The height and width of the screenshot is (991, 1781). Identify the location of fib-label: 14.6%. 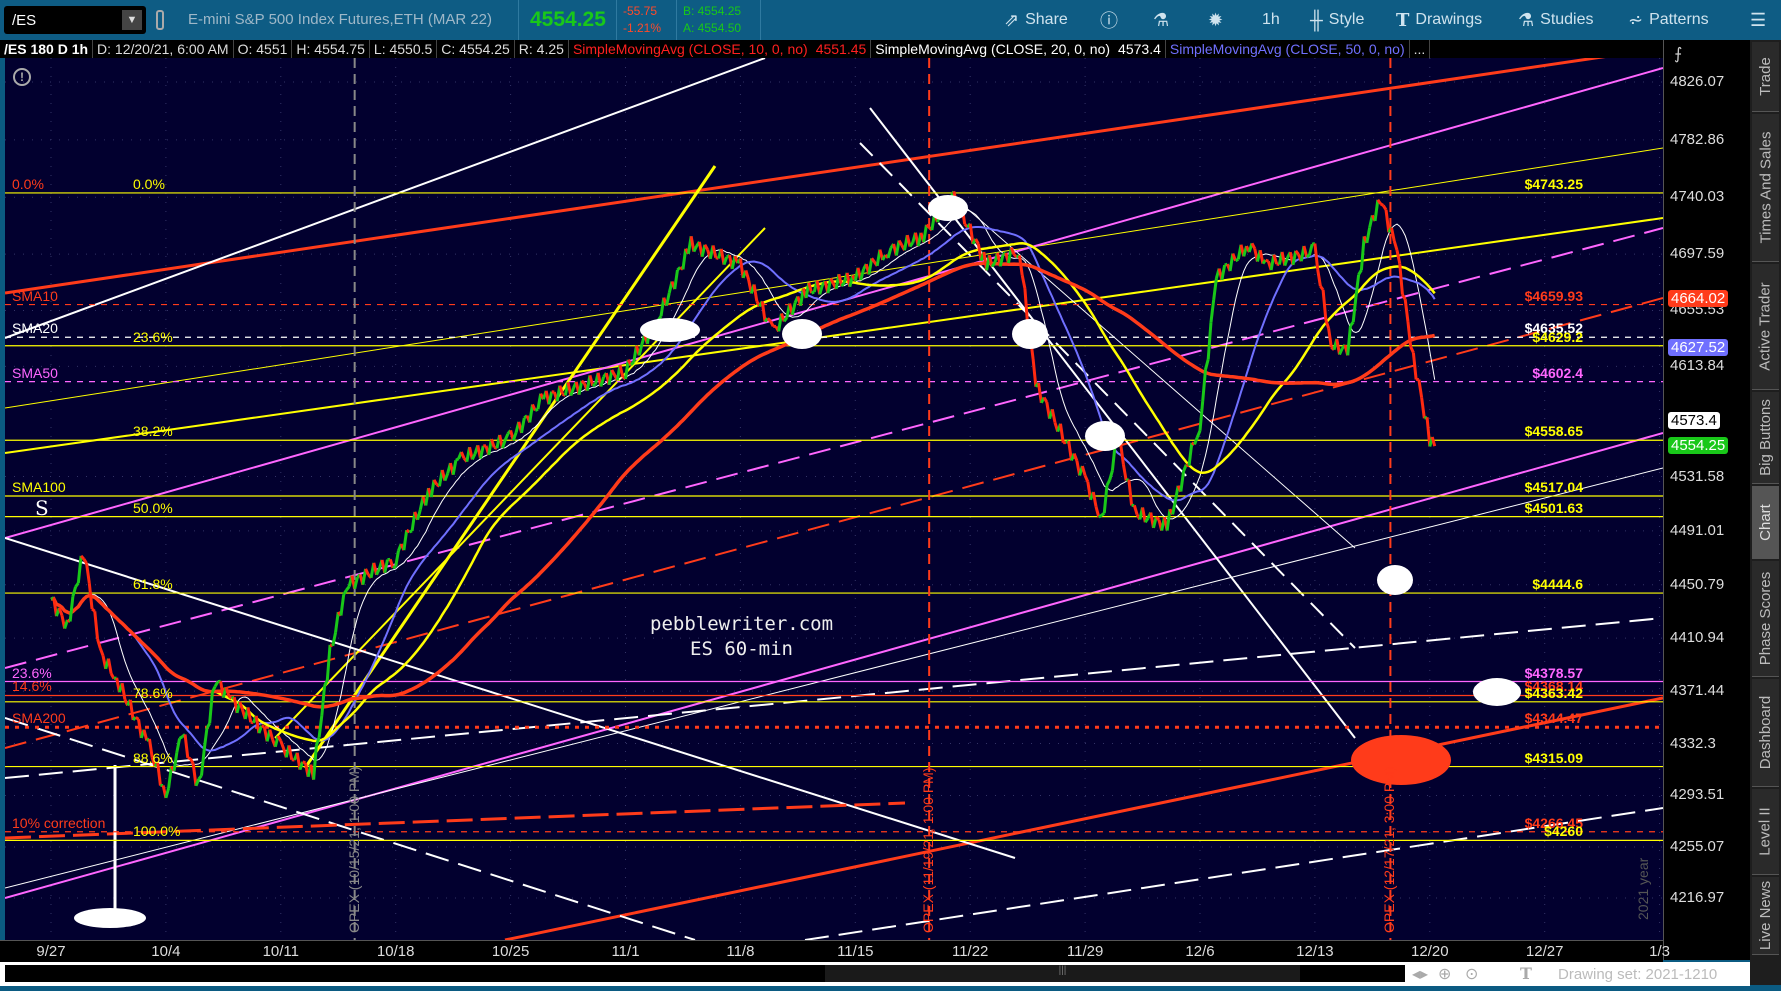
(32, 686).